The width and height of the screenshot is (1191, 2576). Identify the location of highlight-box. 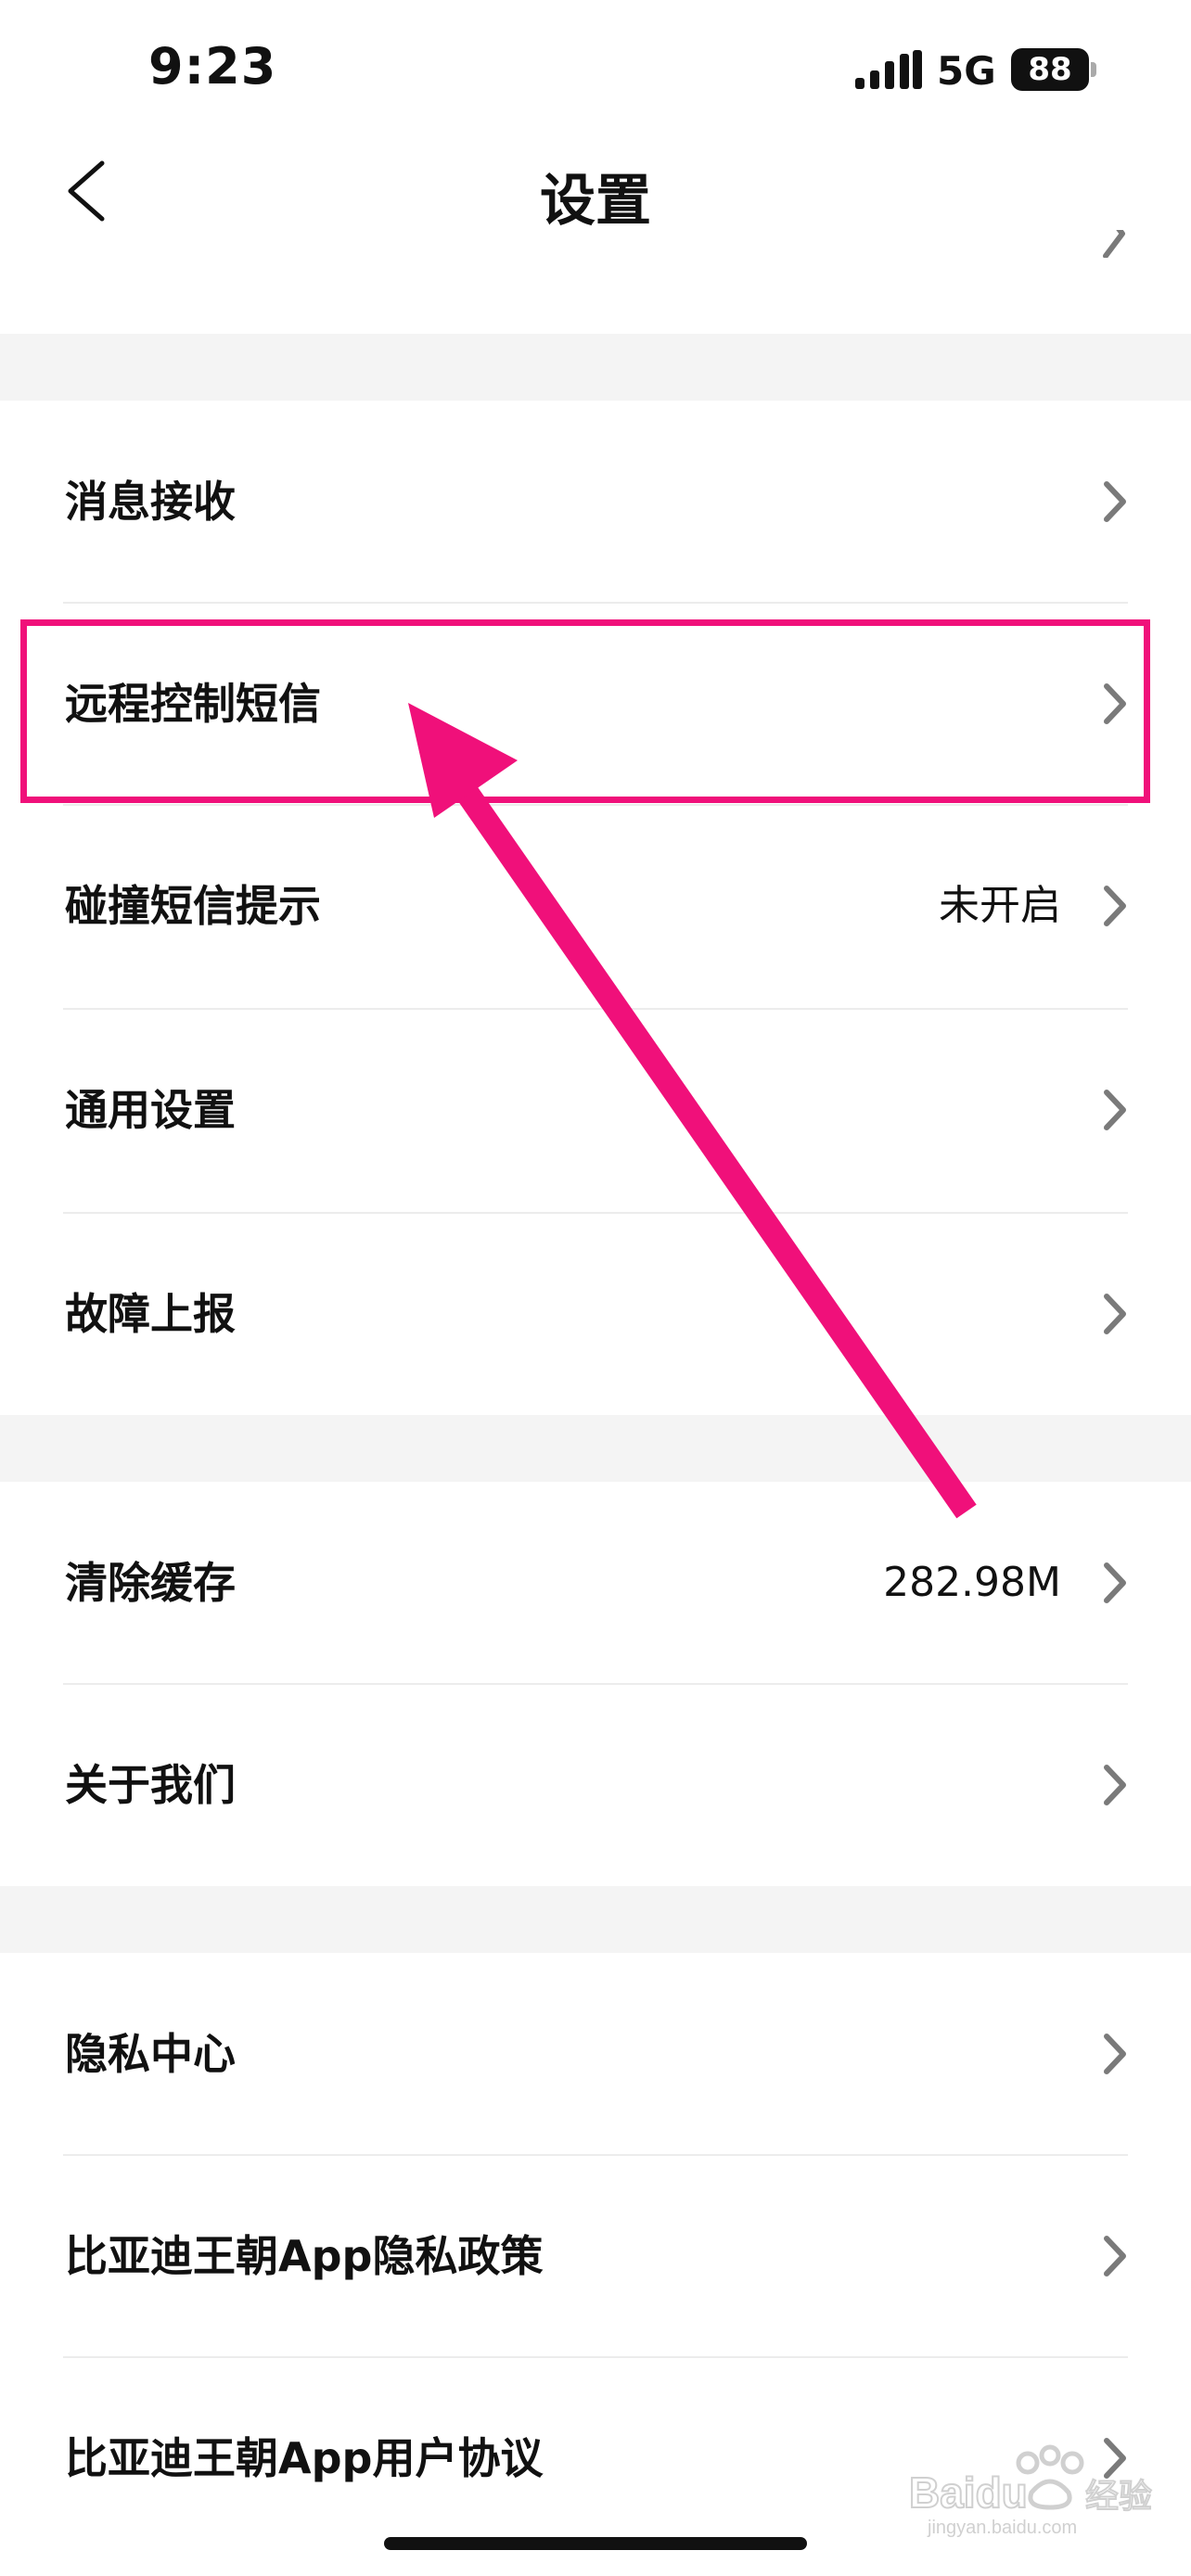
(585, 711).